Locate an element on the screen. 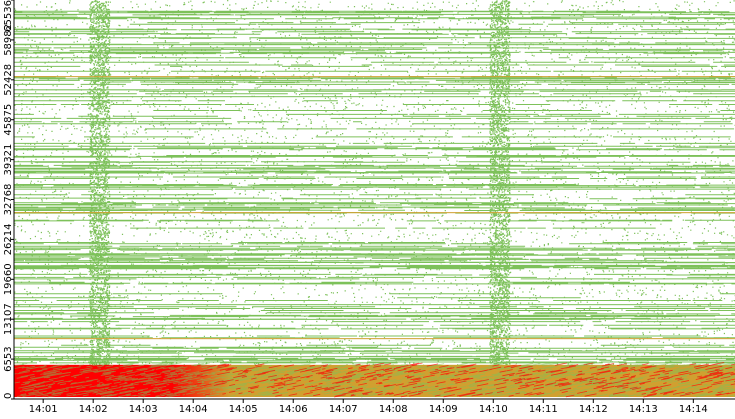 Image resolution: width=735 pixels, height=419 pixels. y-tick-label: 19660 is located at coordinates (8, 279).